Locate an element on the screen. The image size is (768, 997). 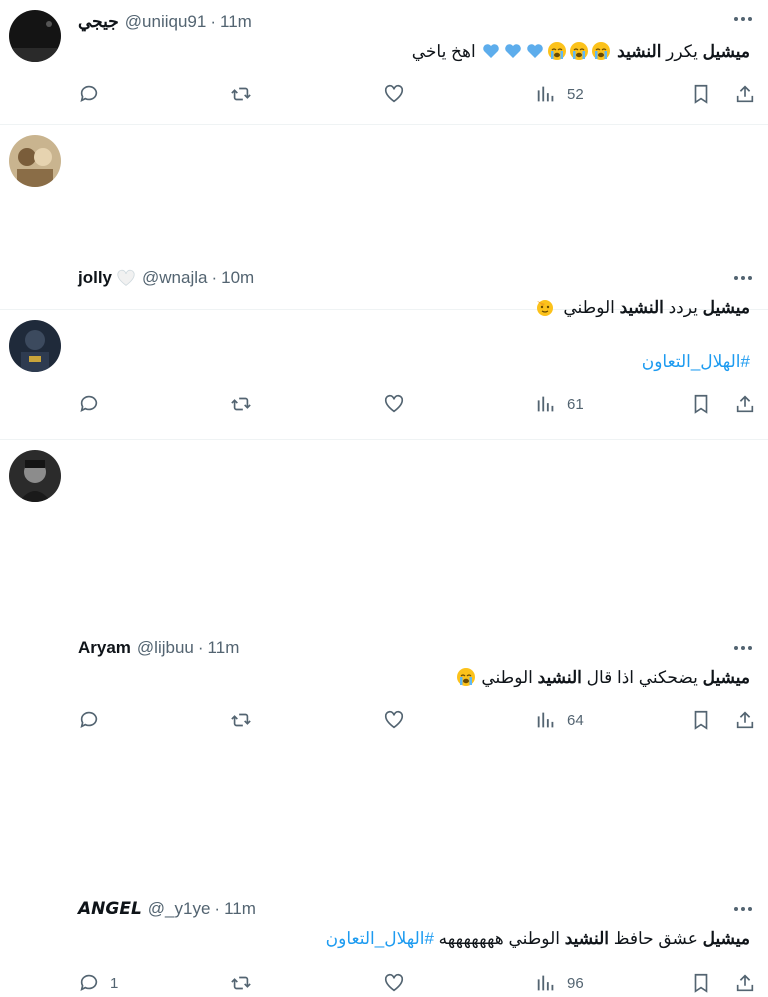
tweet-header: jolly @wnajla · 10m is located at coordinates (166, 278).